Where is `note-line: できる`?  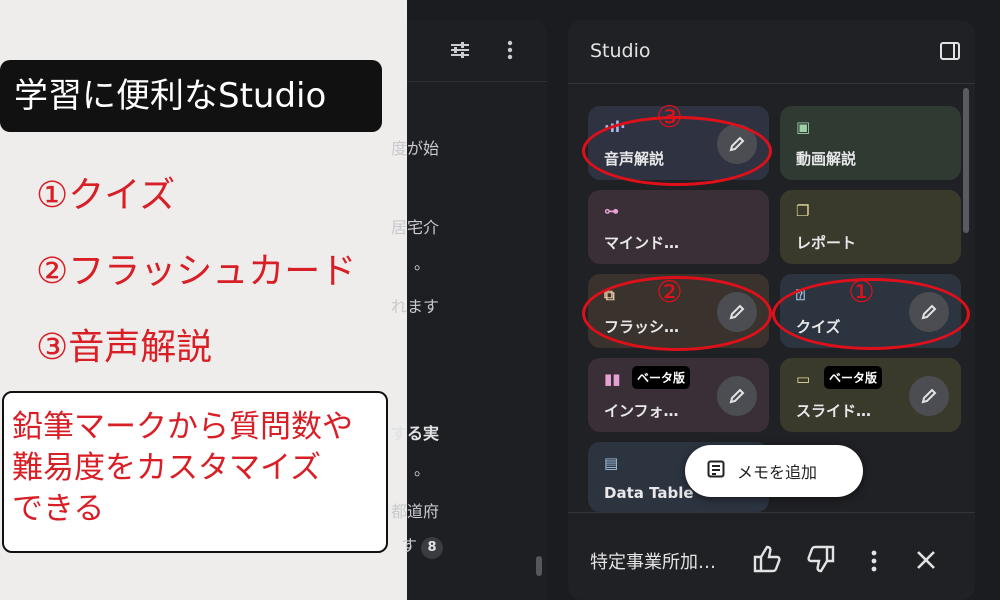 note-line: できる is located at coordinates (58, 509).